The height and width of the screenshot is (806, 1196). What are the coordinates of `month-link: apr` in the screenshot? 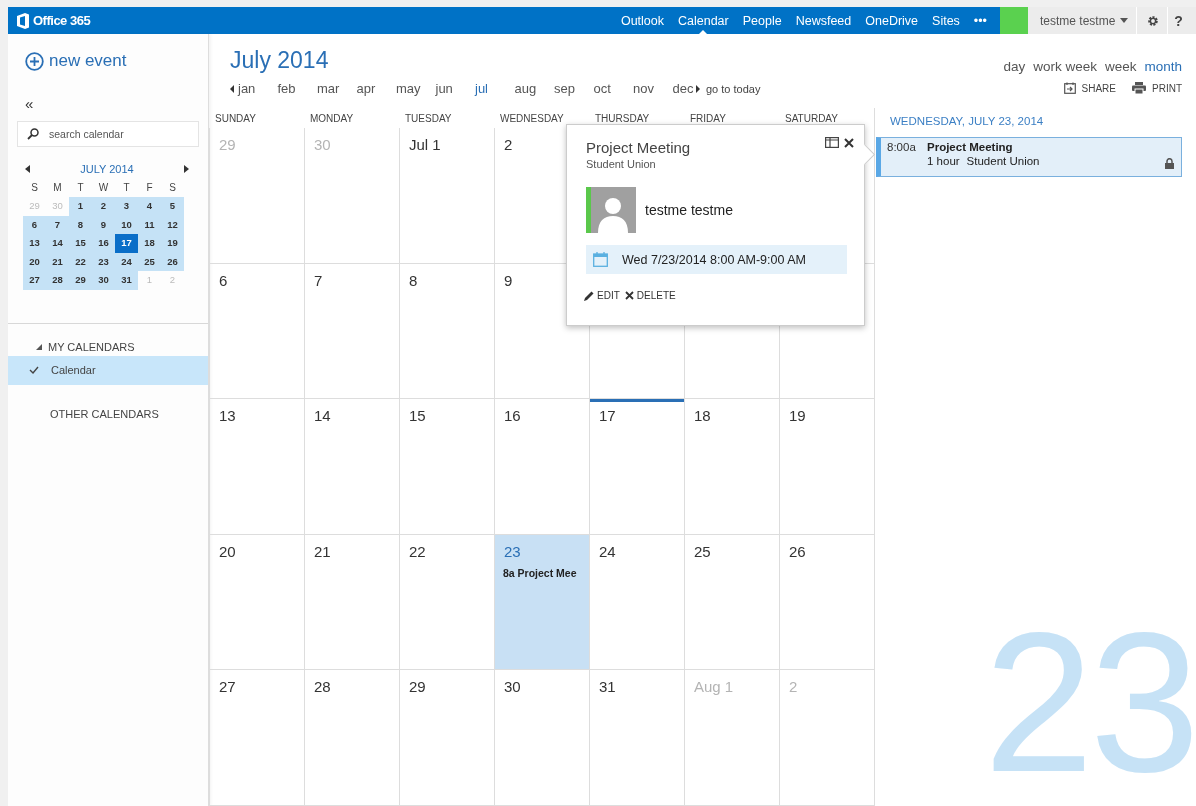 It's located at (376, 88).